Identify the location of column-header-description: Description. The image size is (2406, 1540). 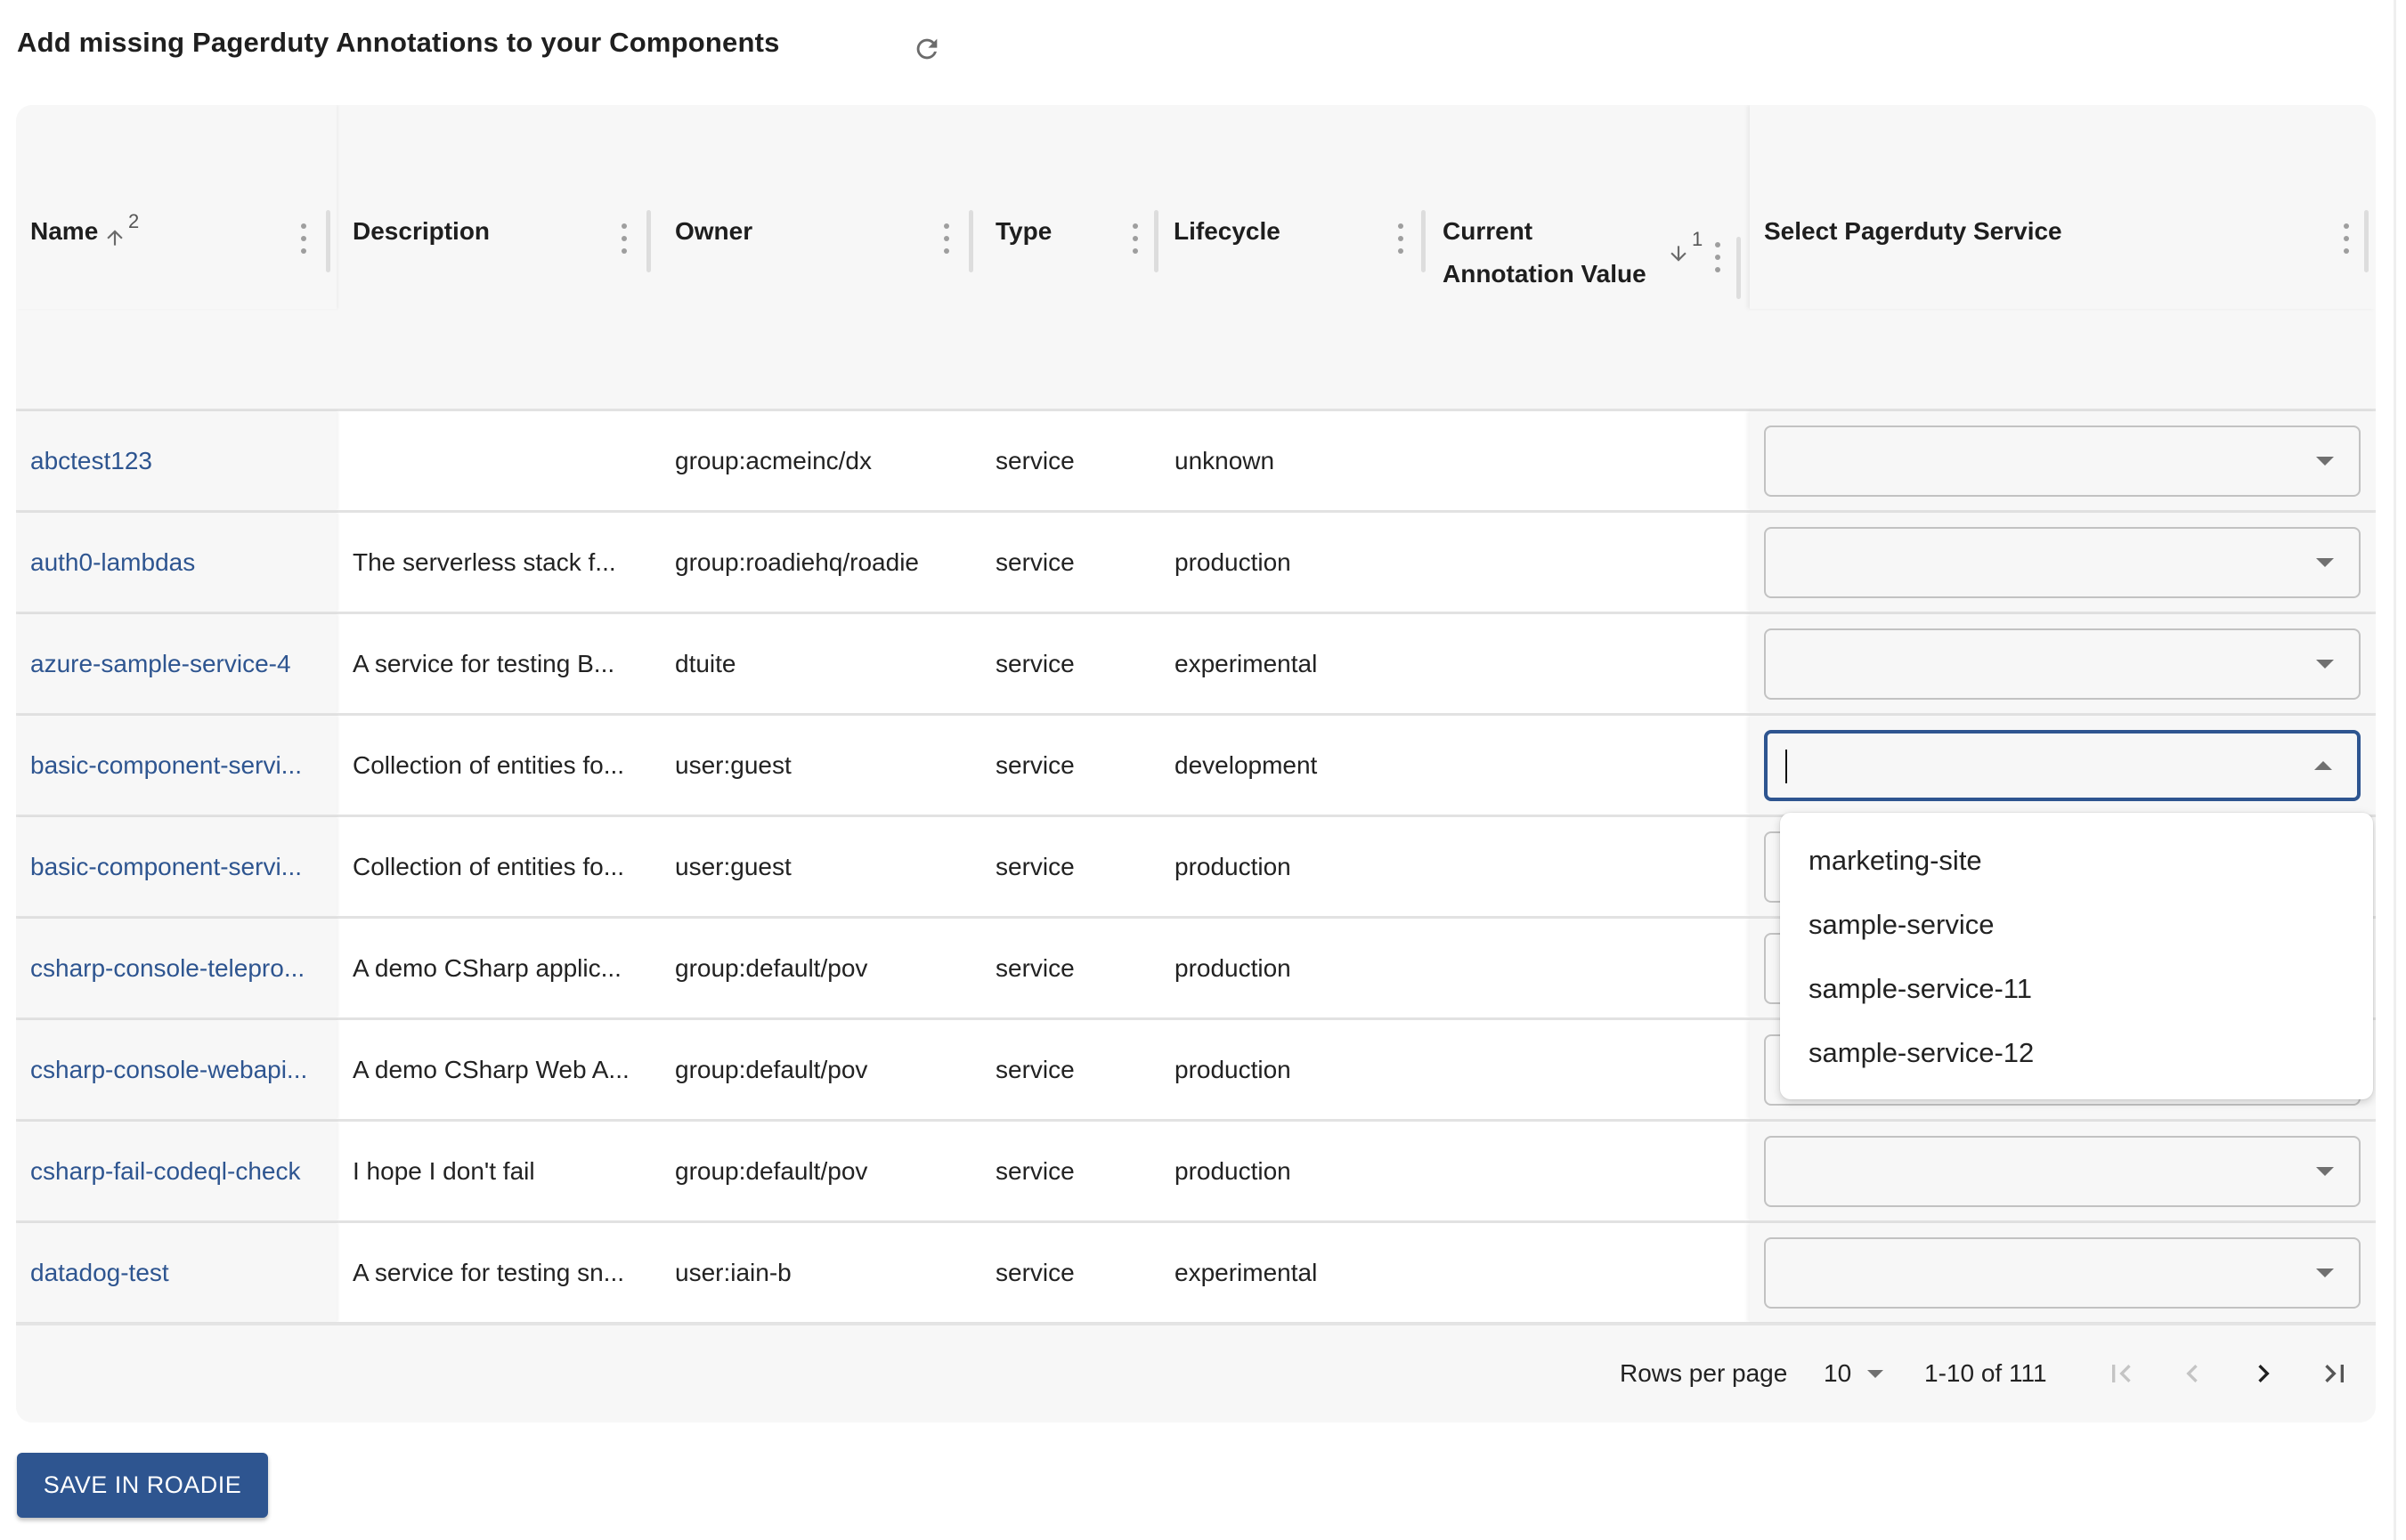
(498, 207).